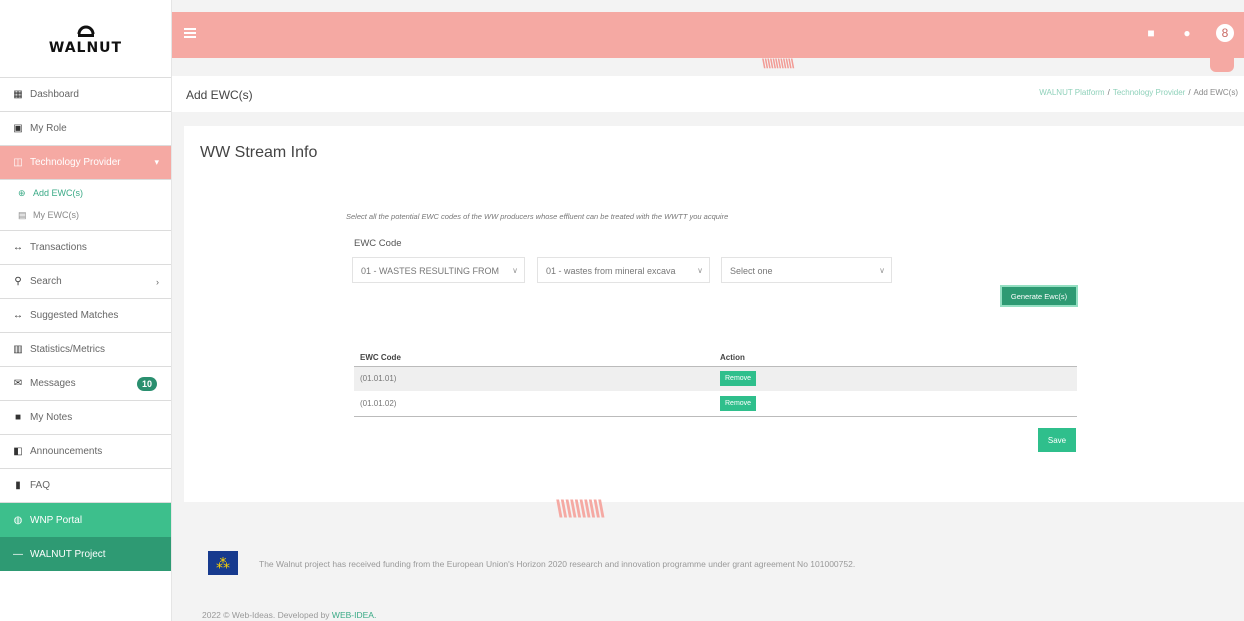 The width and height of the screenshot is (1244, 621). What do you see at coordinates (74, 315) in the screenshot?
I see `sidebar-item-label: Suggested Matches` at bounding box center [74, 315].